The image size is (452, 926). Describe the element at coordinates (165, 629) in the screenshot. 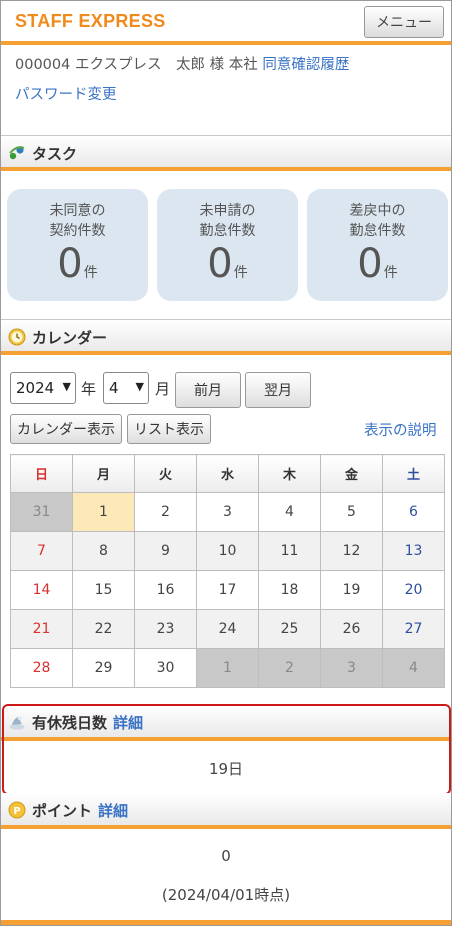

I see `calendar-day: 23` at that location.